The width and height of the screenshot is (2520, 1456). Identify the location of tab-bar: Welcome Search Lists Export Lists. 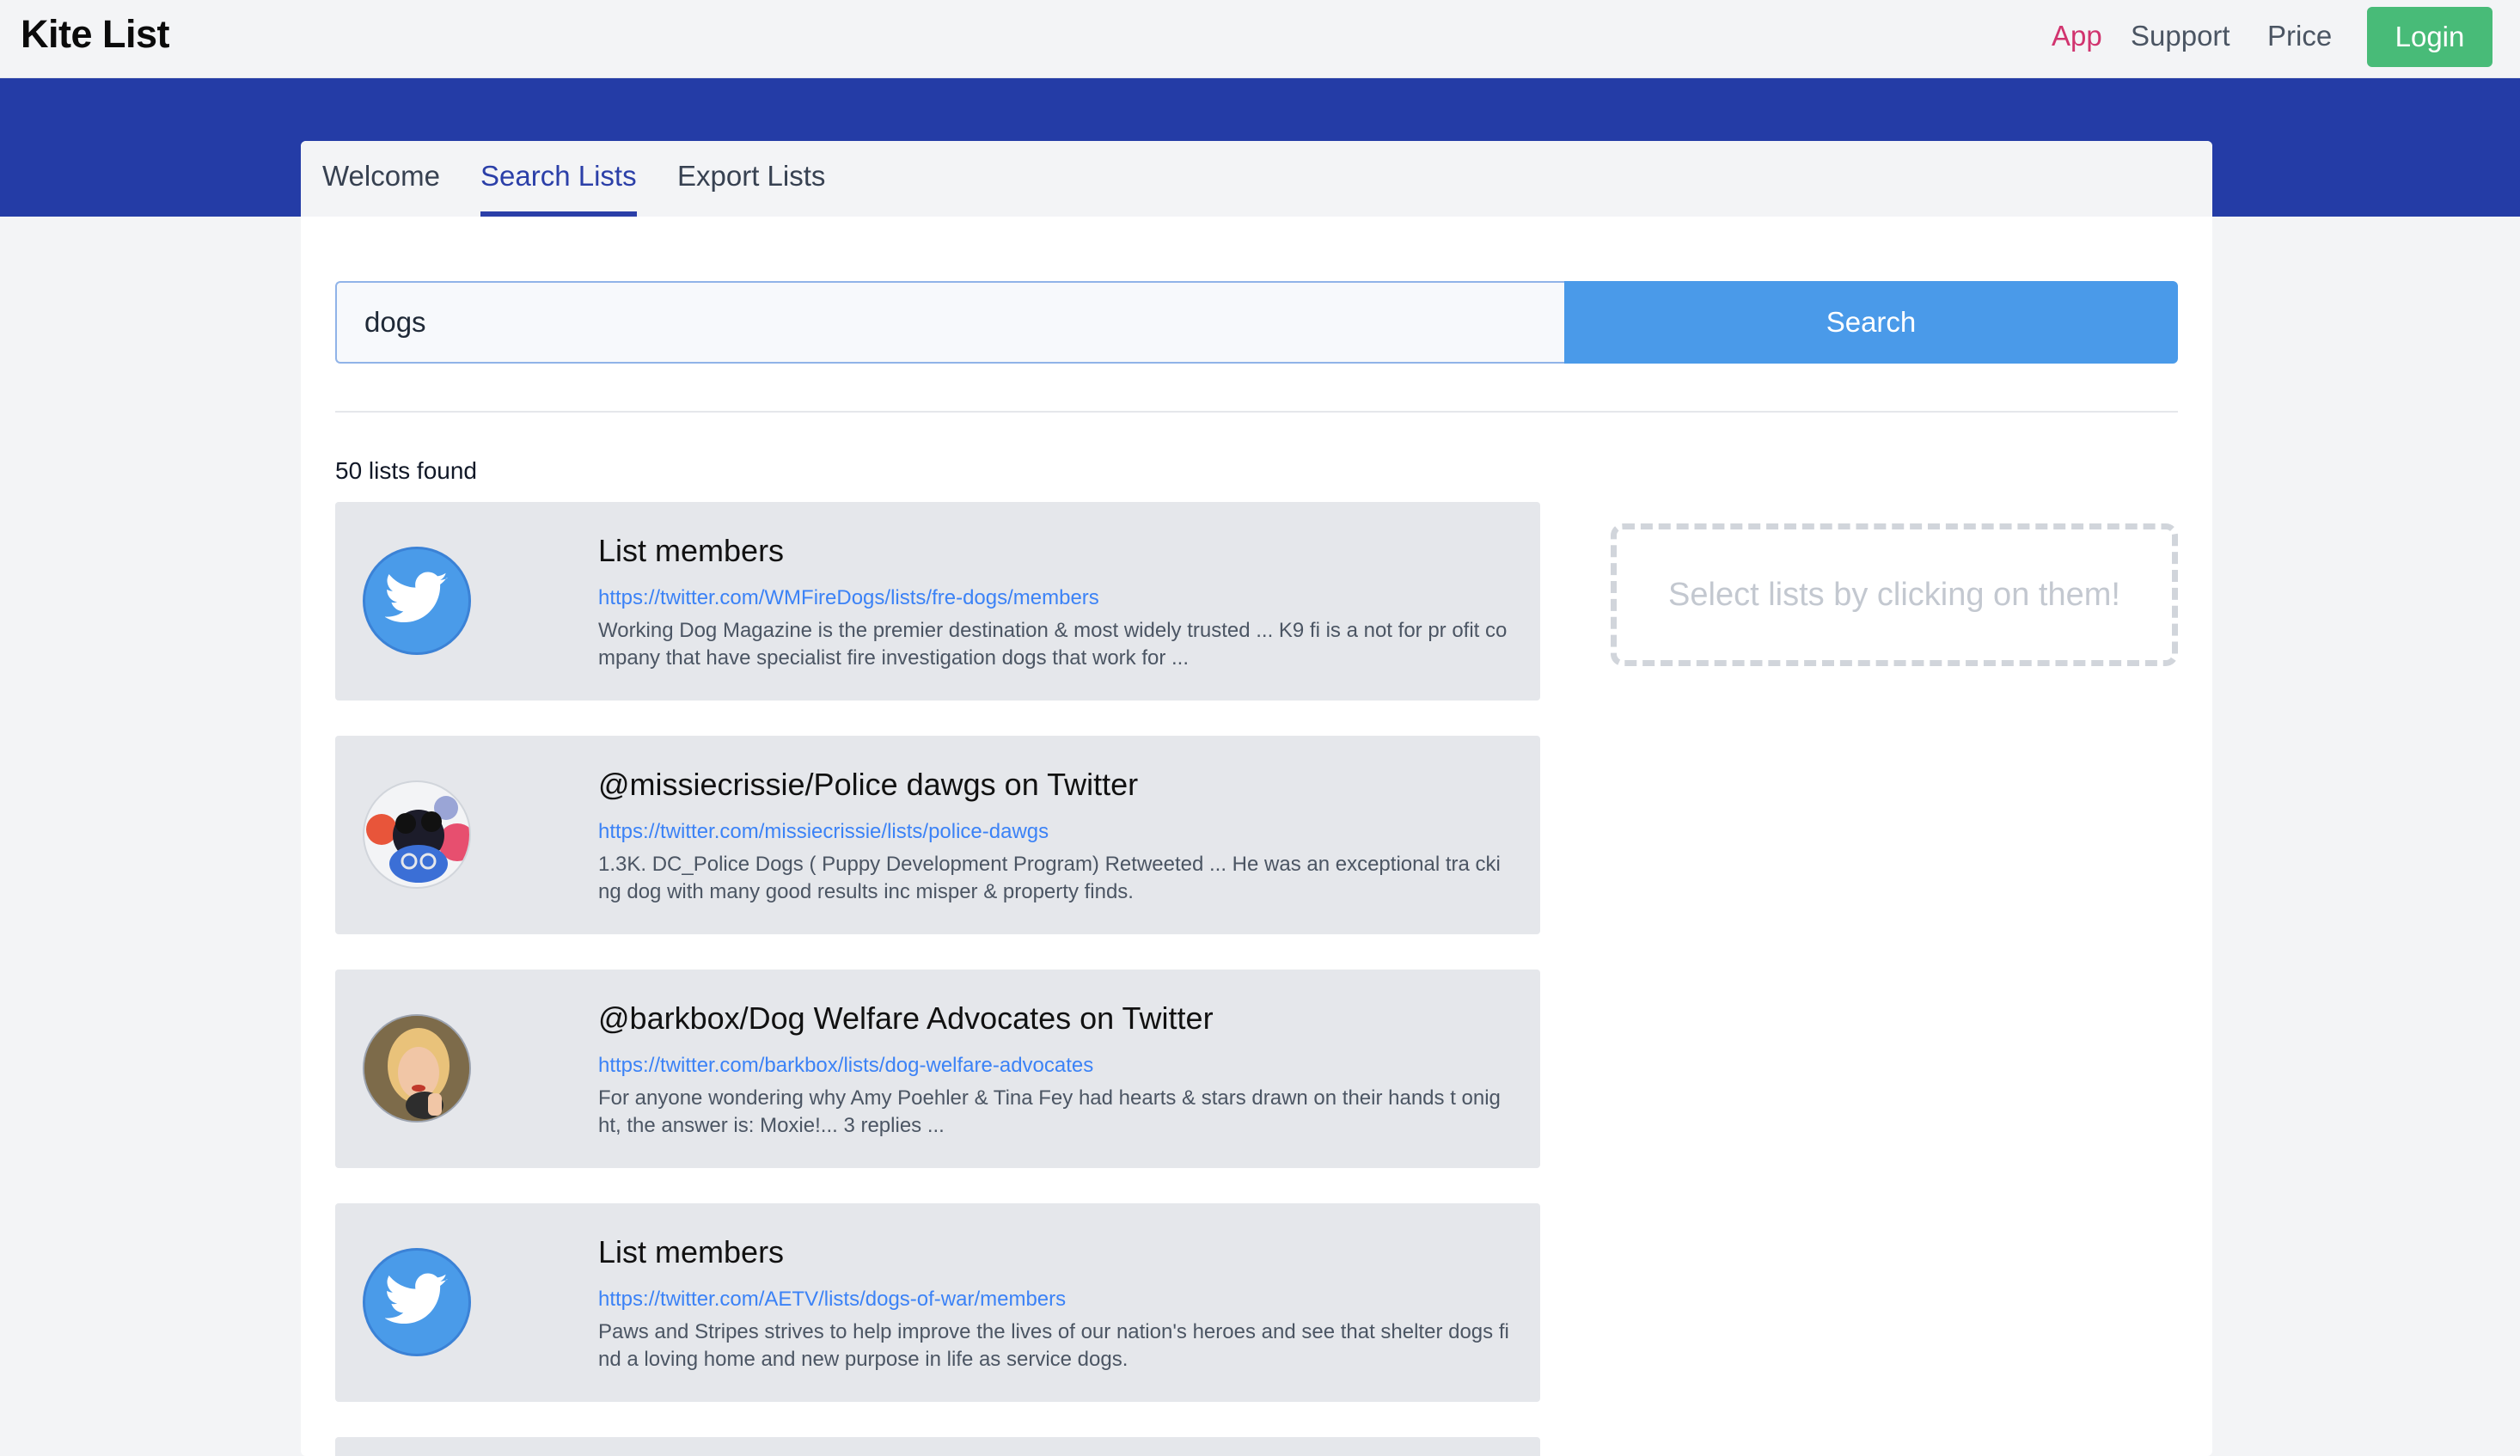
(1257, 179).